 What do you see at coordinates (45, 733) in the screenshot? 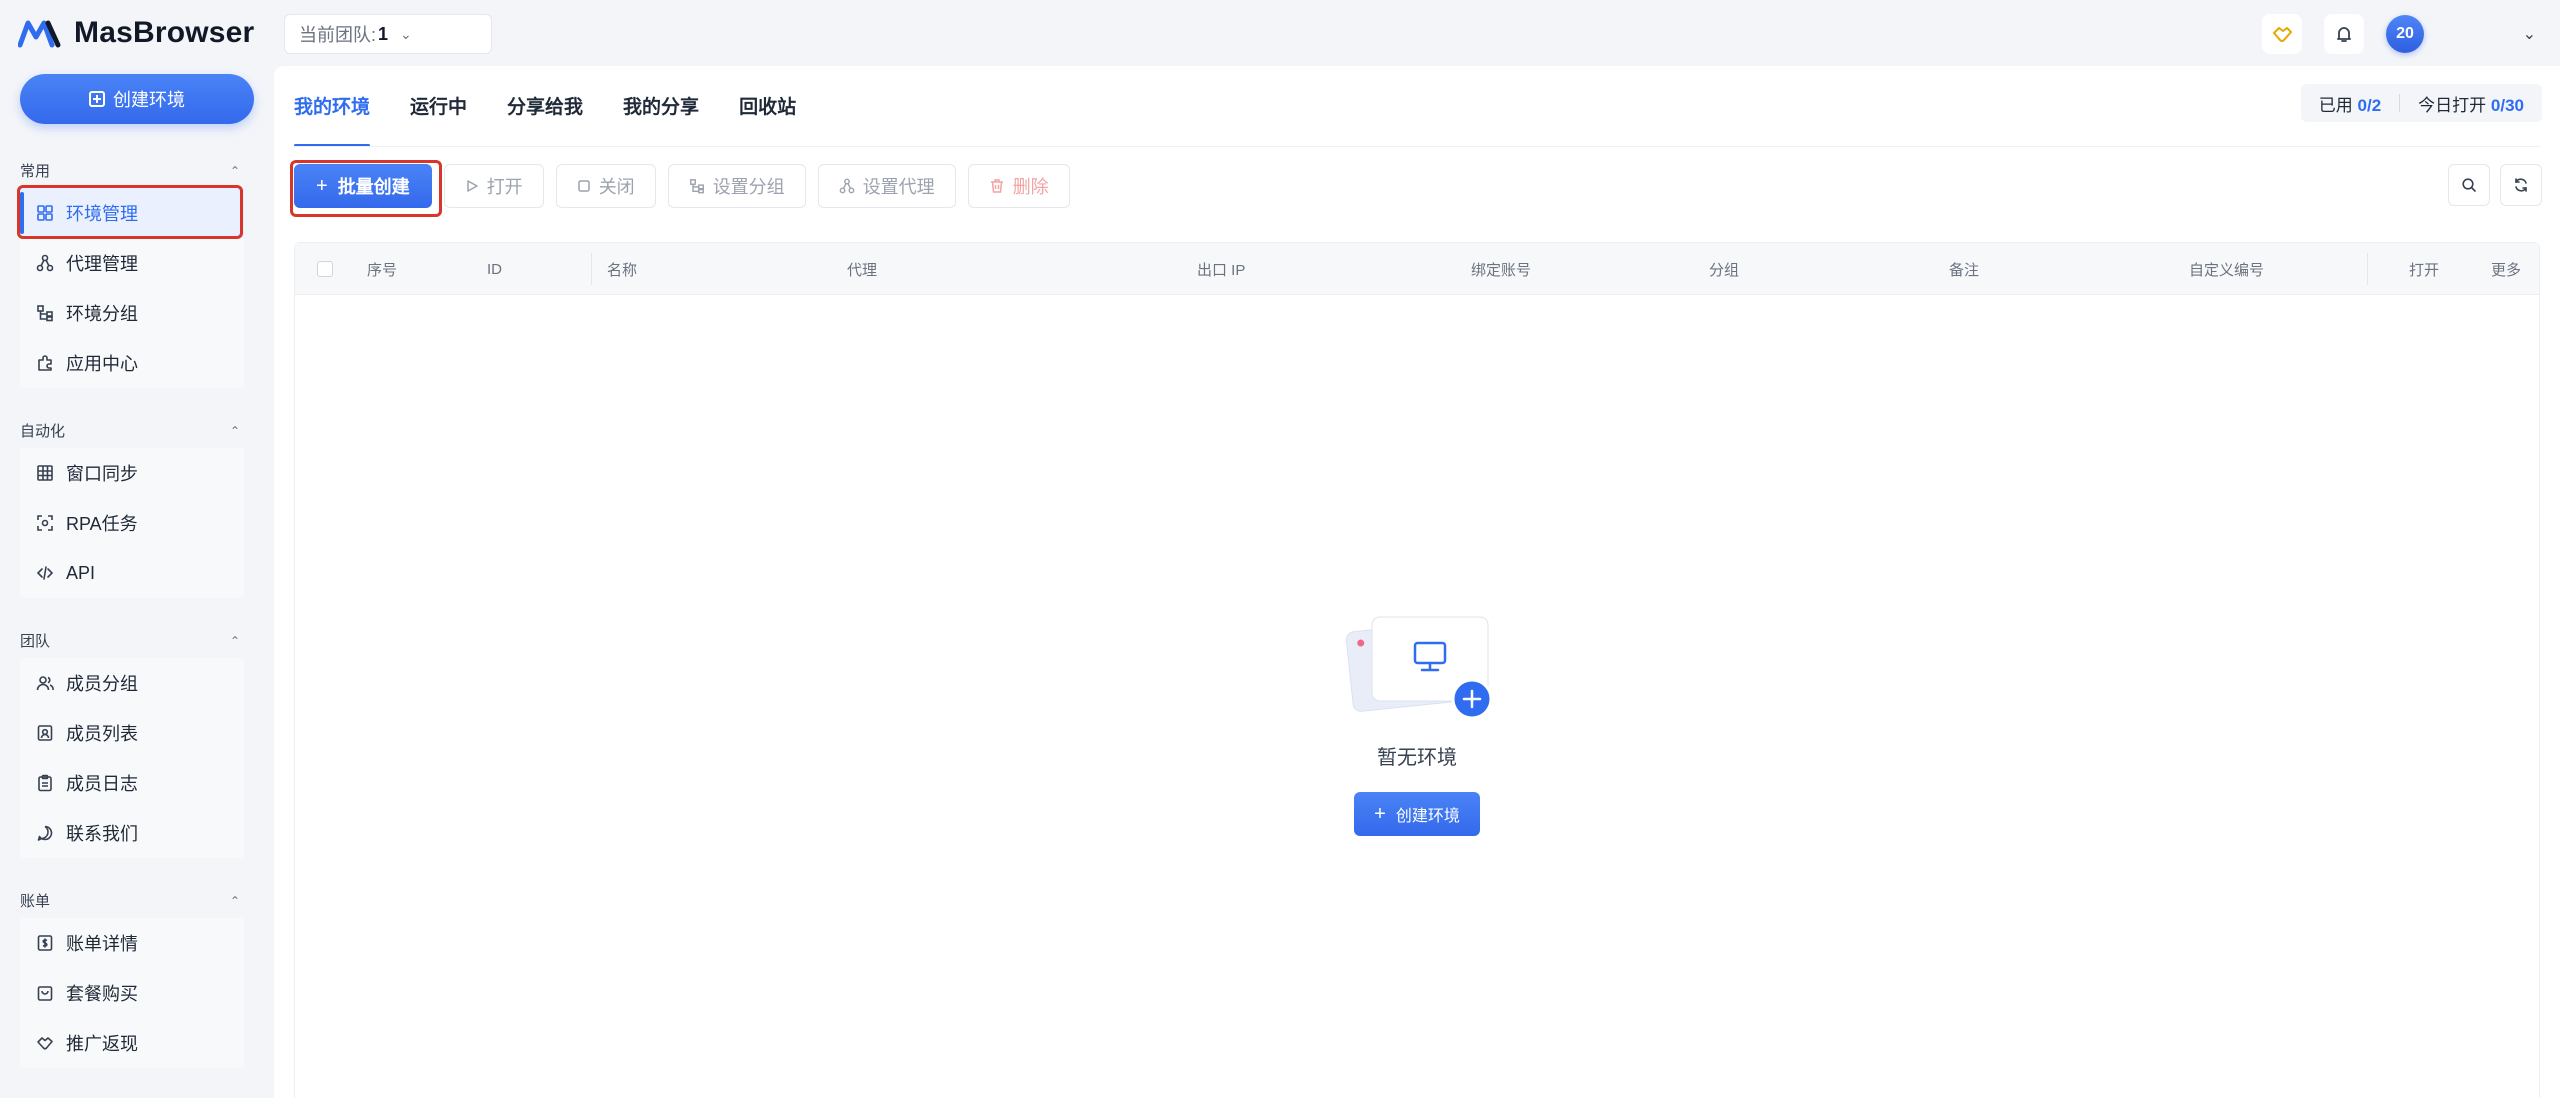
I see `contact-icon` at bounding box center [45, 733].